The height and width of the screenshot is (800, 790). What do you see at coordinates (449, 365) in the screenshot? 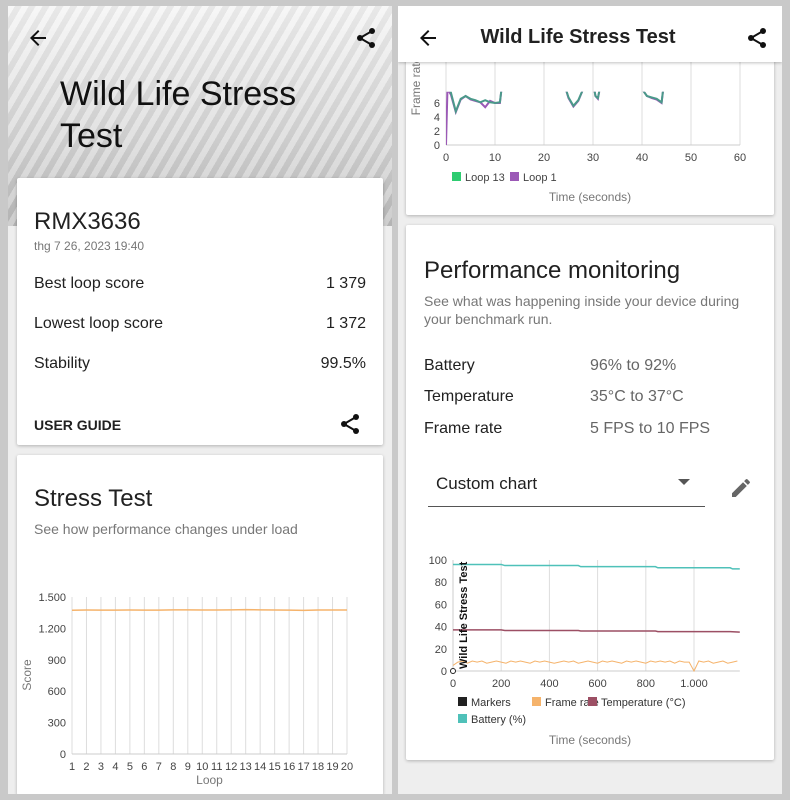
I see `perf-label: Battery` at bounding box center [449, 365].